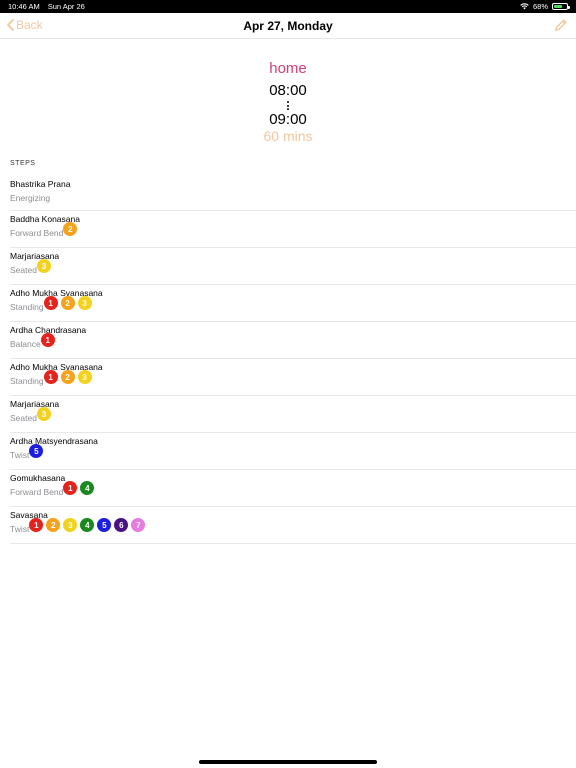 This screenshot has width=576, height=768. What do you see at coordinates (288, 6) in the screenshot?
I see `status-bar: 10:46 AM Sun Apr 26 68%` at bounding box center [288, 6].